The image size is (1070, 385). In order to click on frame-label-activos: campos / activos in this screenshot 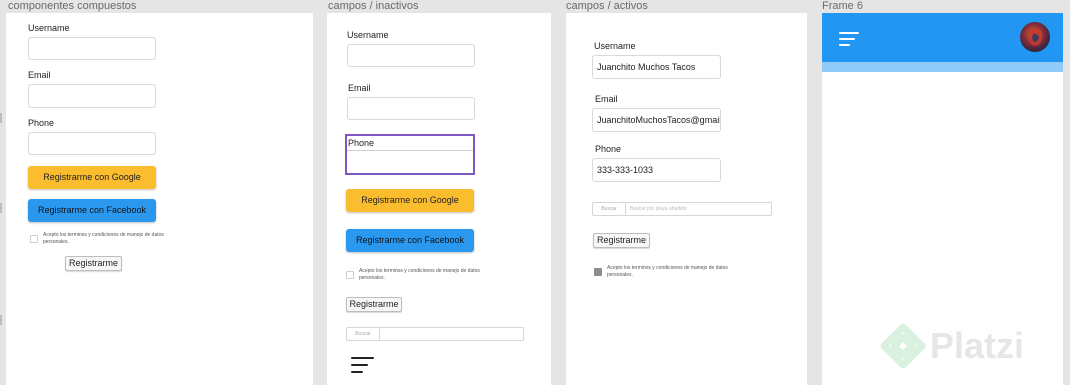, I will do `click(607, 6)`.